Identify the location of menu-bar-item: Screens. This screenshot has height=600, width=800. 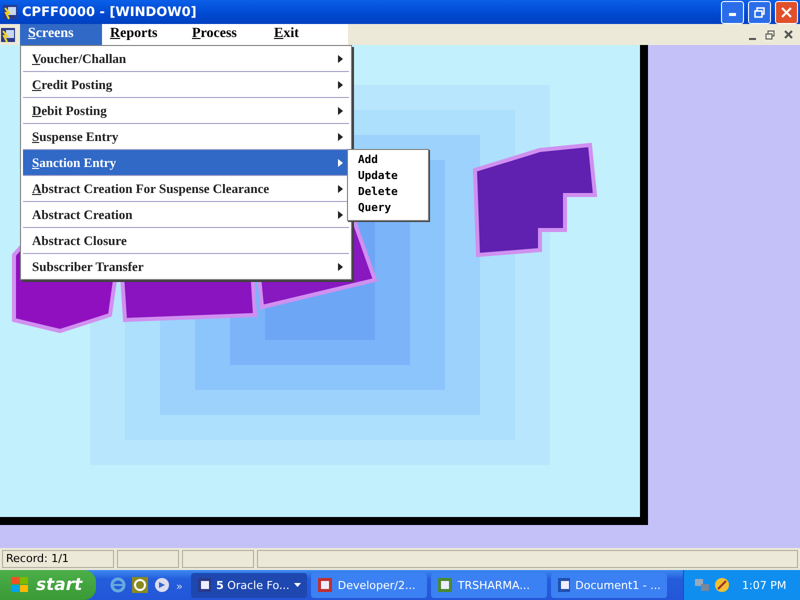
(61, 34).